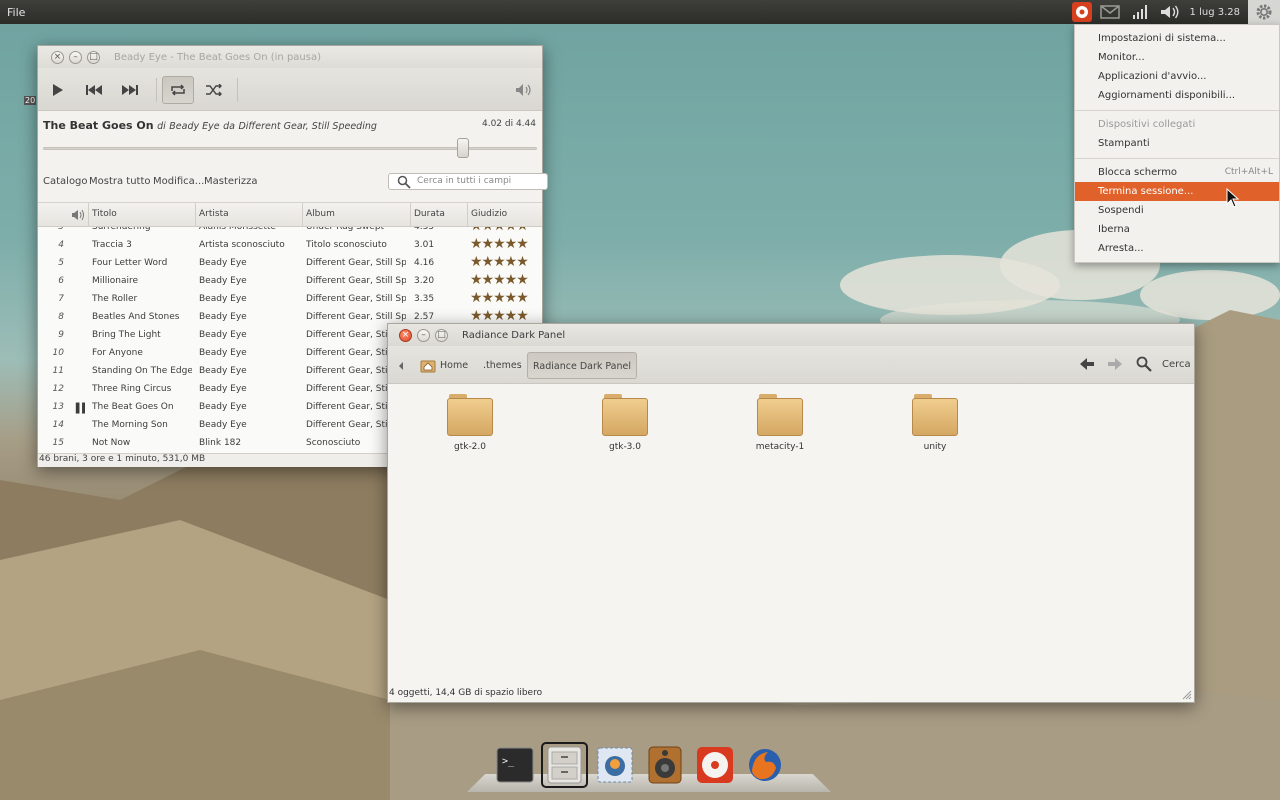  Describe the element at coordinates (1177, 158) in the screenshot. I see `menu-separator` at that location.